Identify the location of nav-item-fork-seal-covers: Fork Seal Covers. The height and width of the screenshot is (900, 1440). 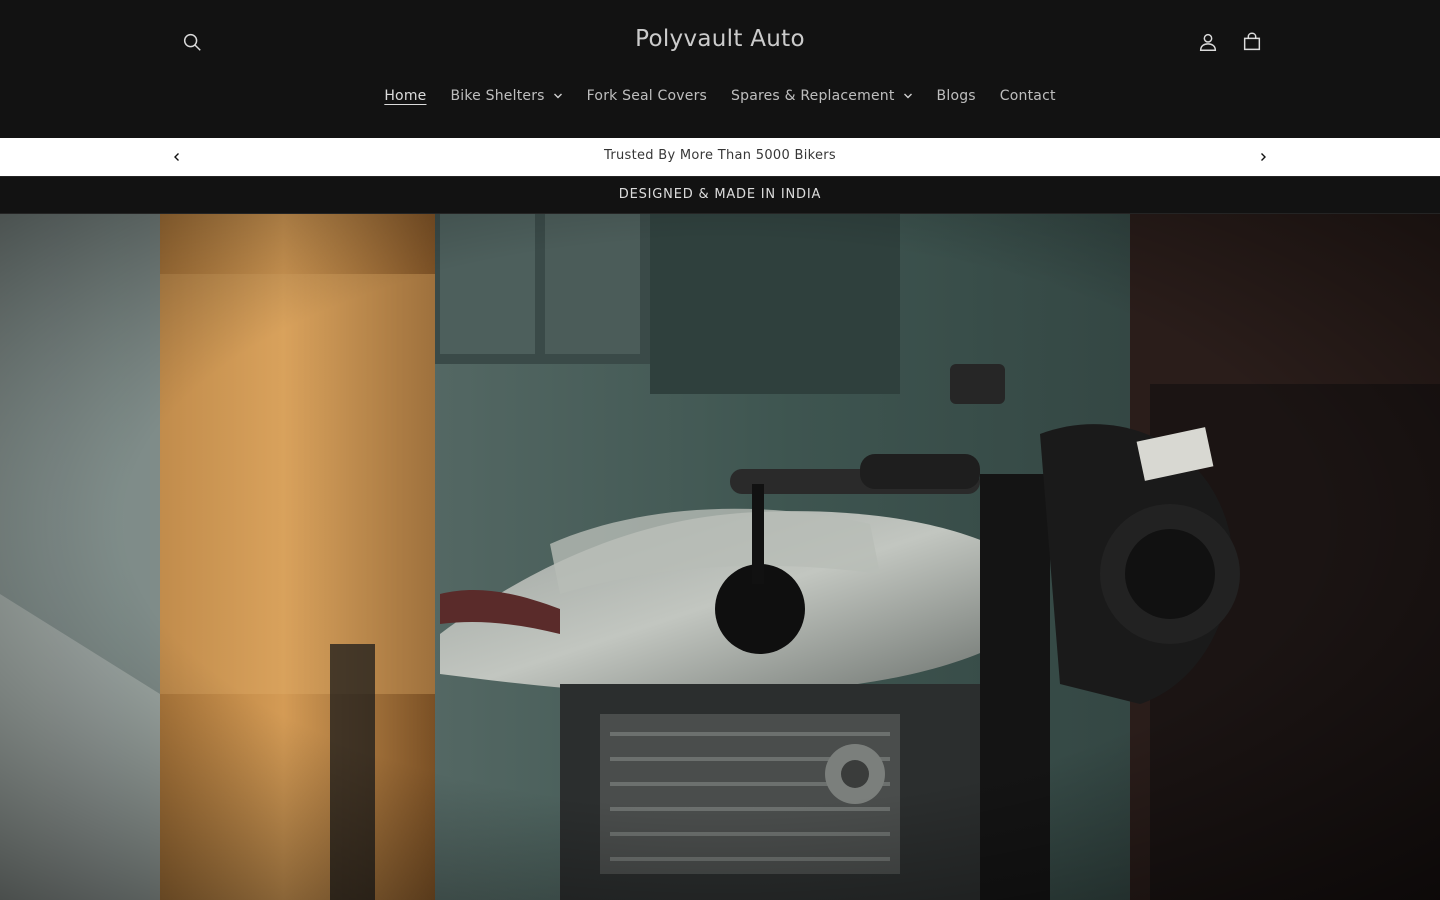
(647, 96).